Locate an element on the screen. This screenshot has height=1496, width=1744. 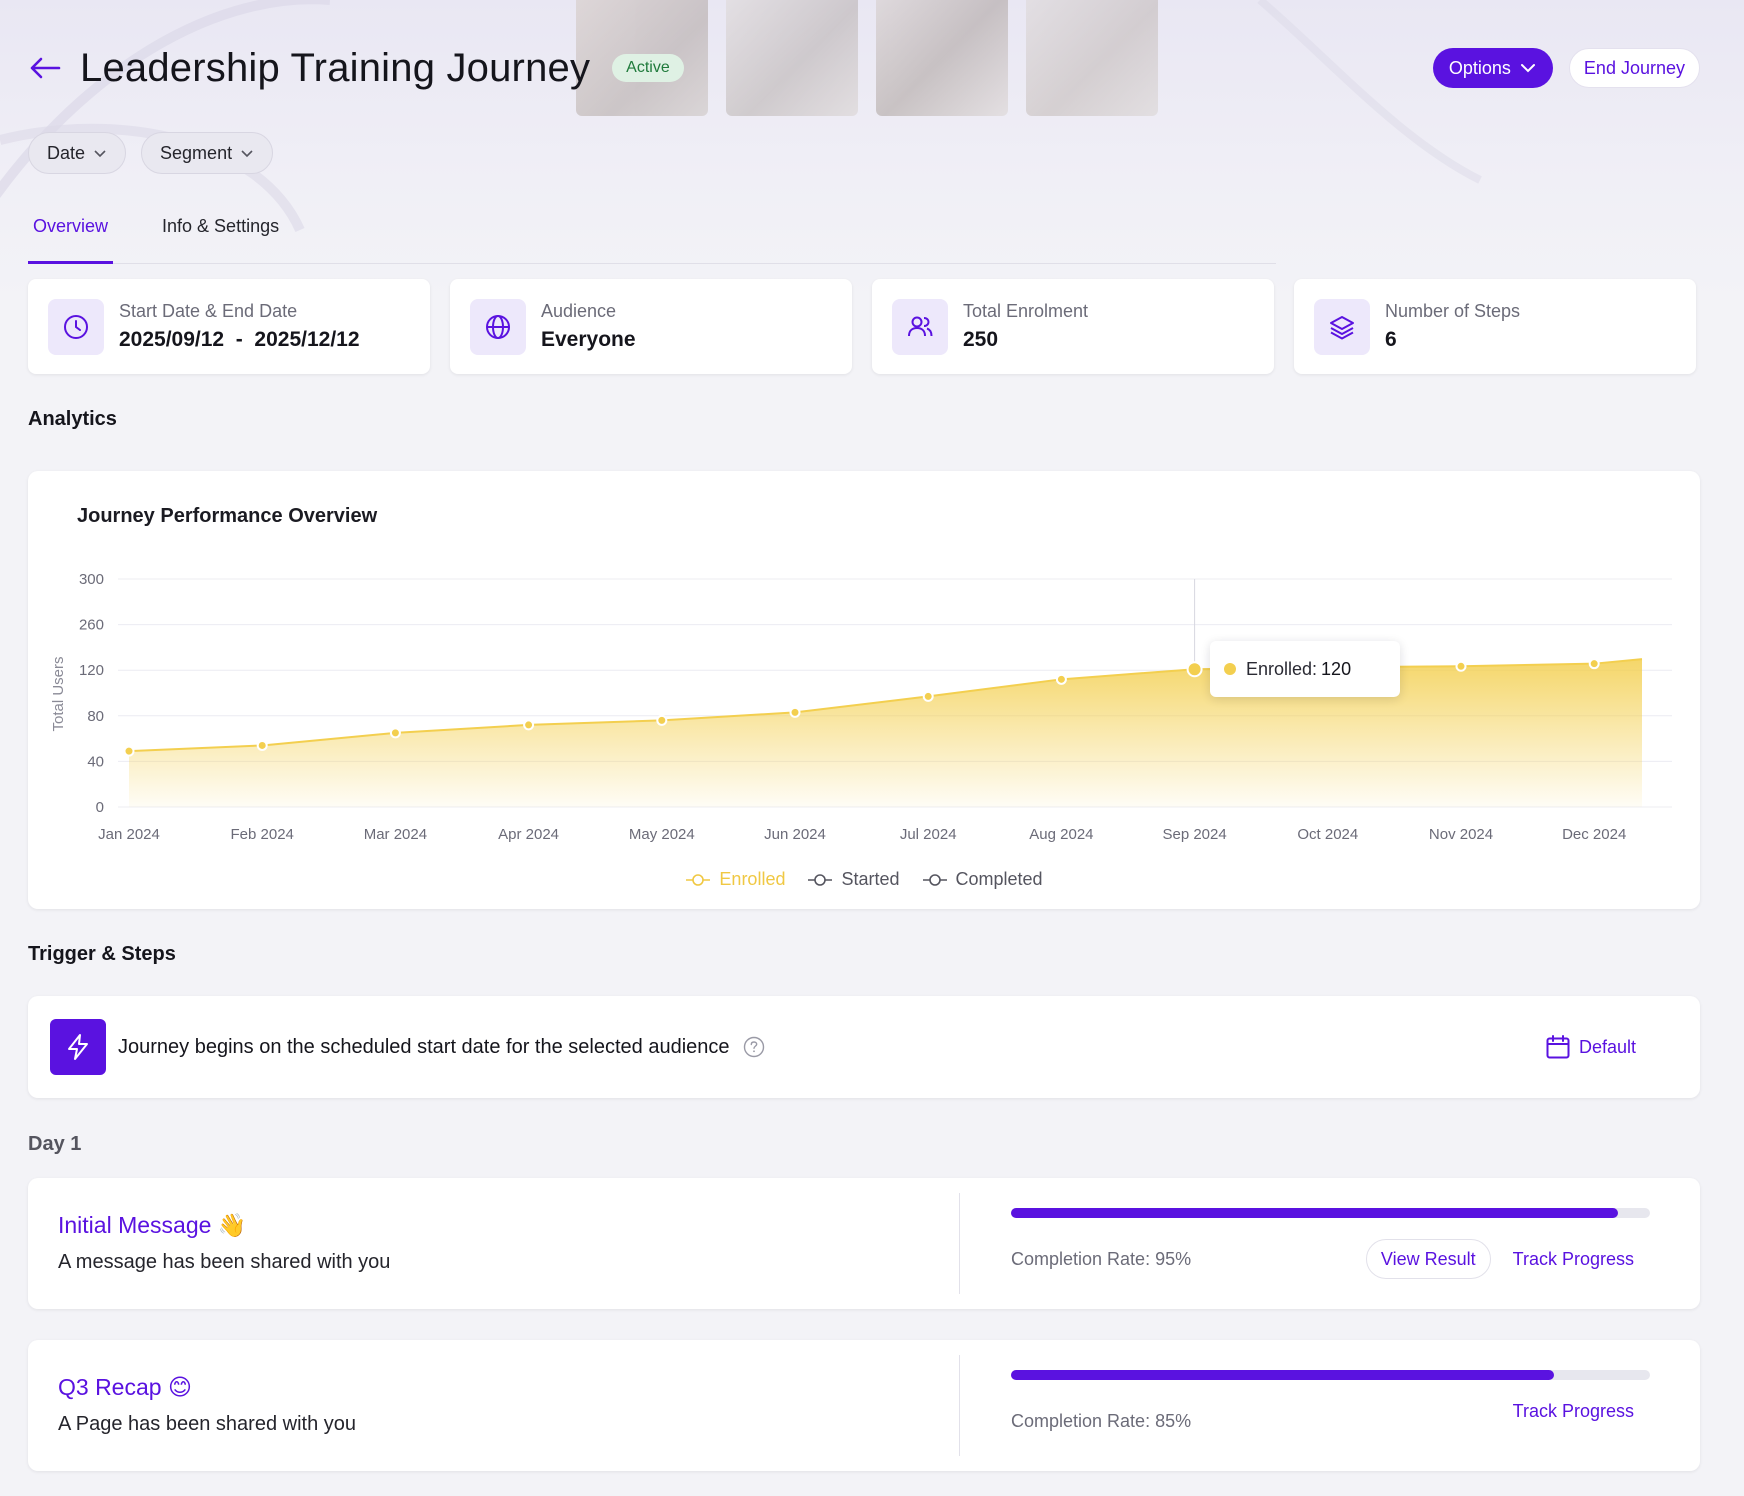
arrow-left-icon is located at coordinates (45, 68).